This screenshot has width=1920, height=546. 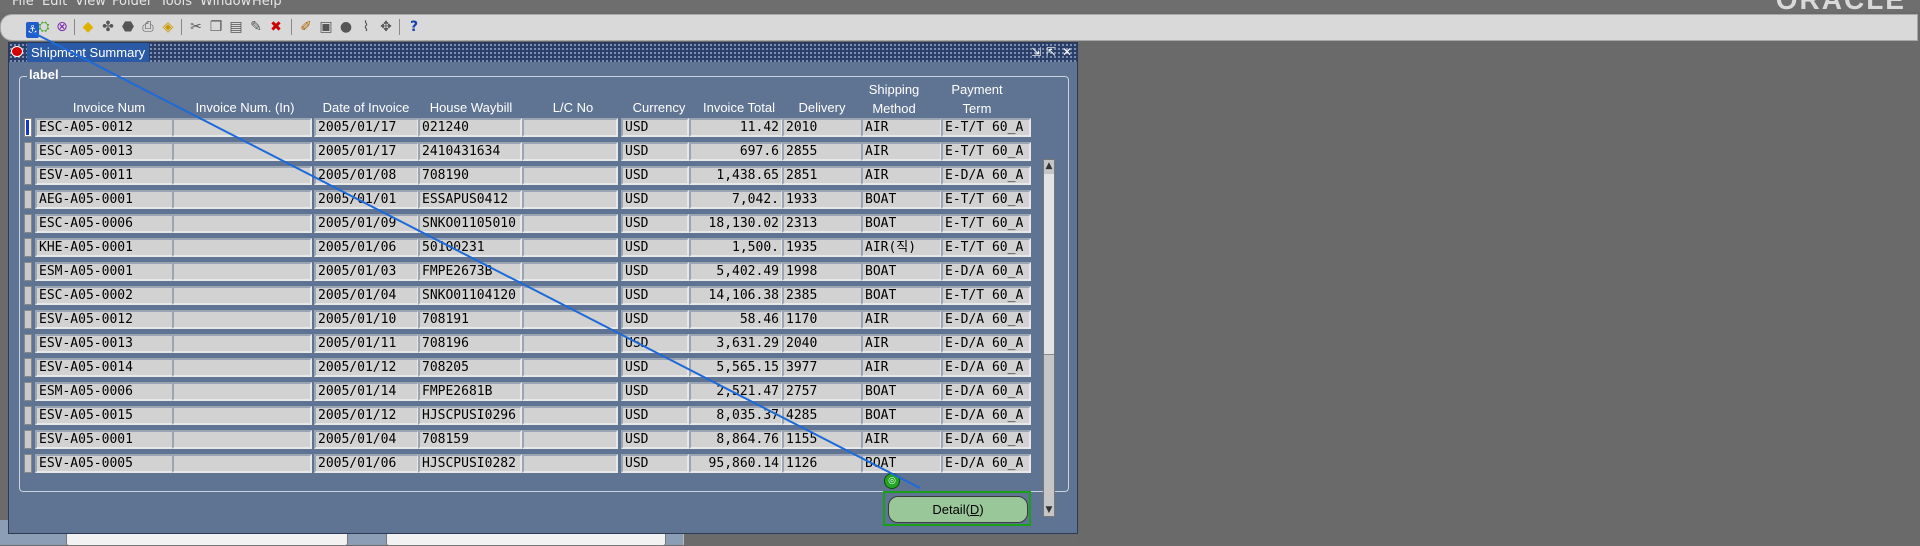 I want to click on cell-invoice-num: ESV-A05-0014, so click(x=105, y=367).